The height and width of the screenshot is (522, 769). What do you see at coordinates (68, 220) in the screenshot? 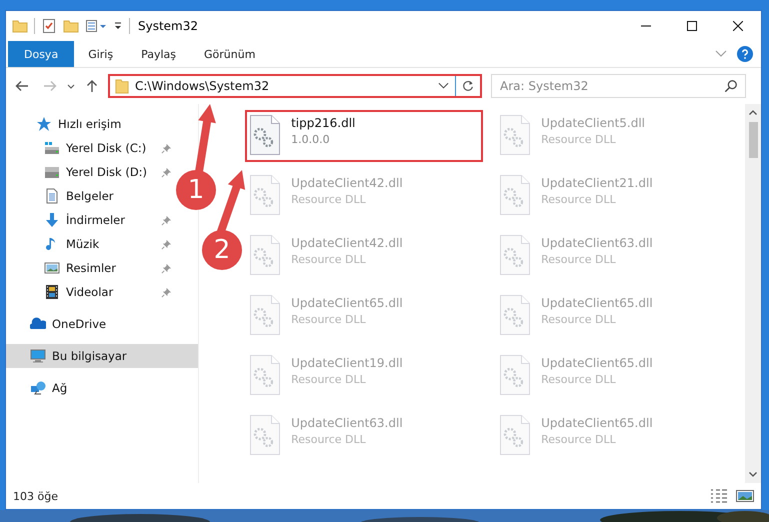
I see `sidebar-item: İndirmeler` at bounding box center [68, 220].